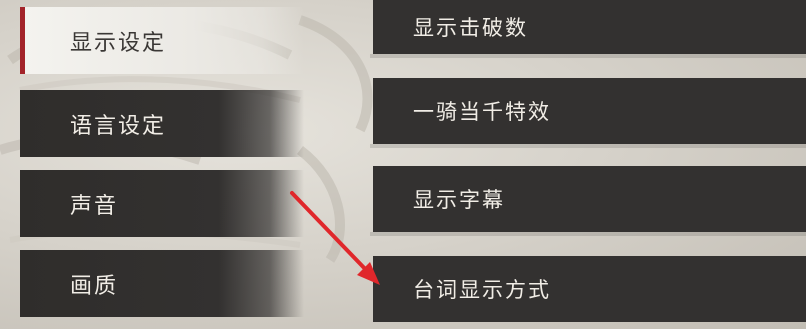  What do you see at coordinates (94, 206) in the screenshot?
I see `left-menu-item-label: 声音` at bounding box center [94, 206].